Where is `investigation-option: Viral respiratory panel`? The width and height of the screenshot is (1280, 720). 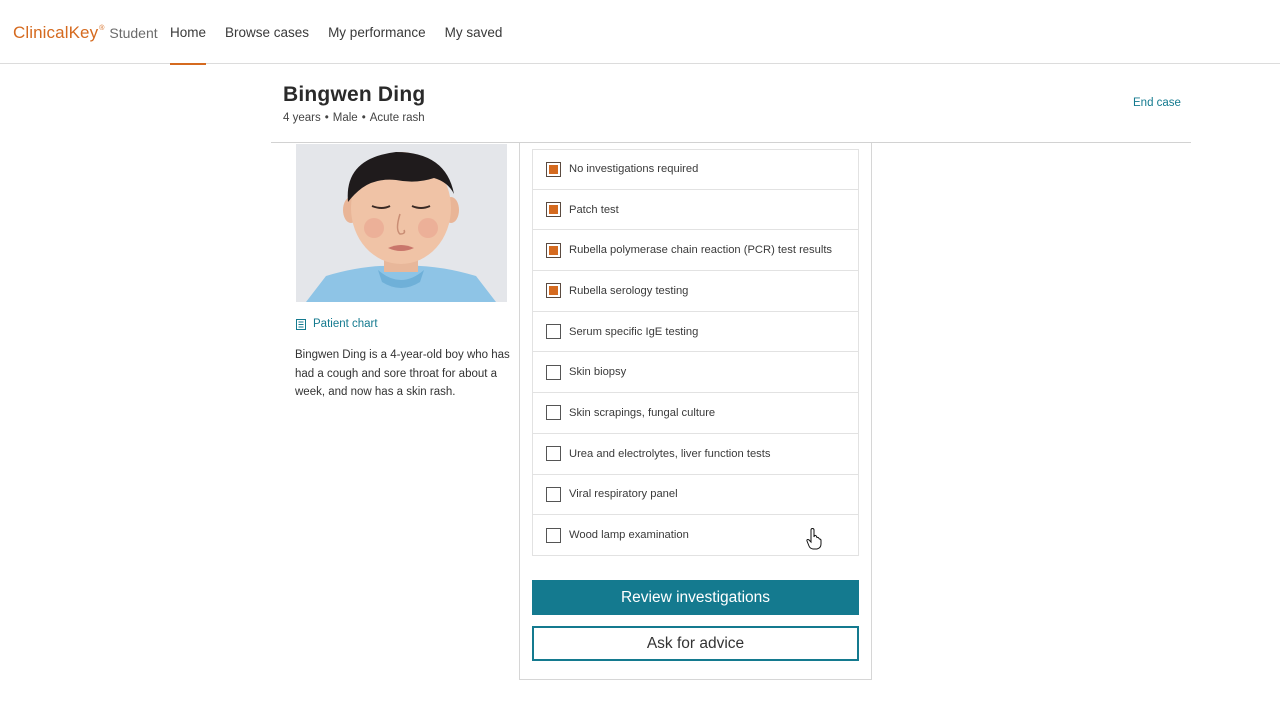
investigation-option: Viral respiratory panel is located at coordinates (695, 495).